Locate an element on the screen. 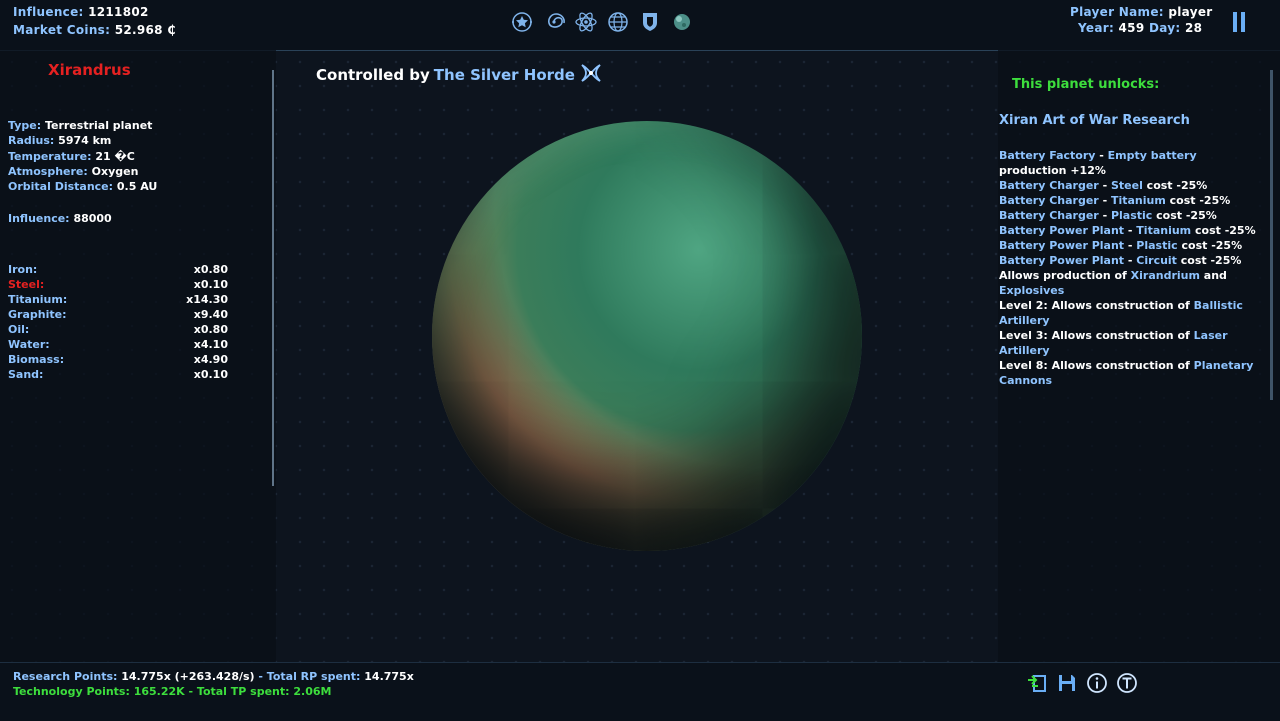  year-label: Year: is located at coordinates (1096, 28).